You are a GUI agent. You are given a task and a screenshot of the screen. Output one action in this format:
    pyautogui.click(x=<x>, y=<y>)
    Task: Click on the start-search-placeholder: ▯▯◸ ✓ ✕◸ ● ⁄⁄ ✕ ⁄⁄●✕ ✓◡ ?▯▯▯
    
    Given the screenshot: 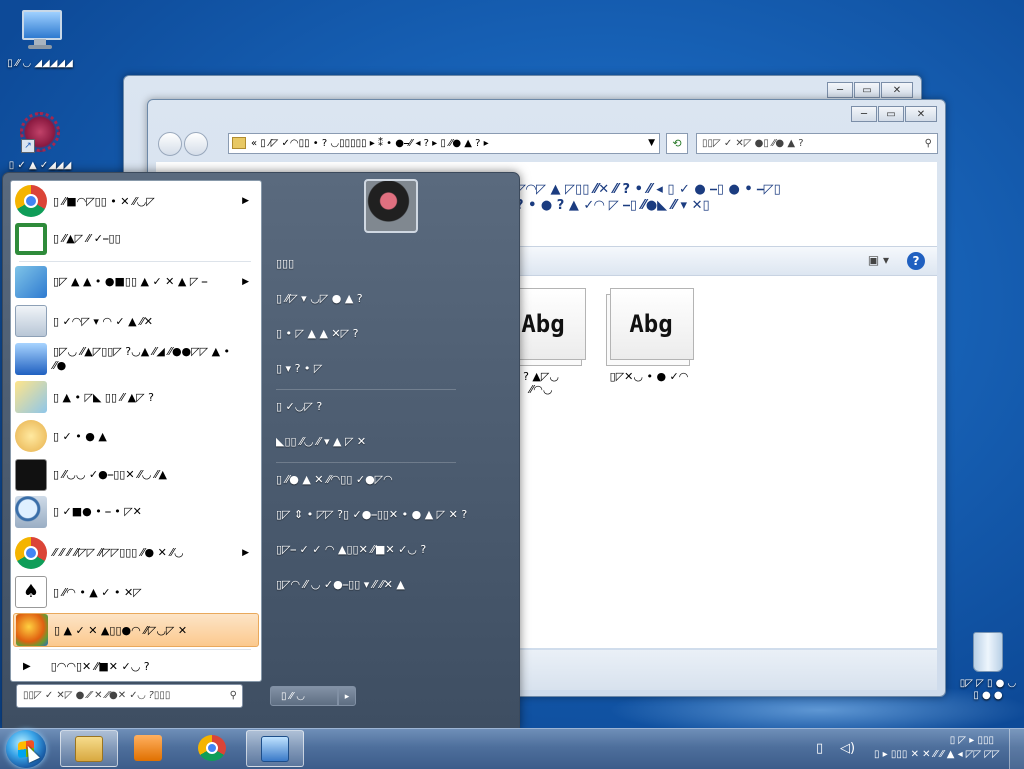 What is the action you would take?
    pyautogui.click(x=97, y=695)
    